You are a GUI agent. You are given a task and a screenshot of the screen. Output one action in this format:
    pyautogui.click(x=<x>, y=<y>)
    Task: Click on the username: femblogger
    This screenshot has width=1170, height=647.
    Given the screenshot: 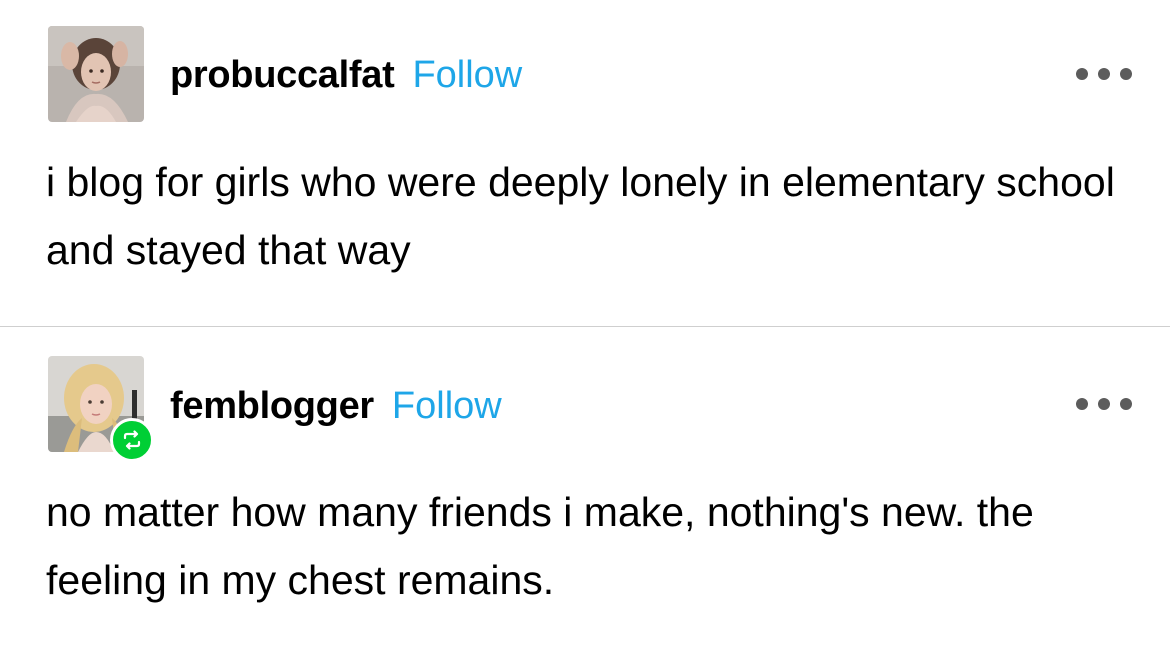 What is the action you would take?
    pyautogui.click(x=272, y=406)
    